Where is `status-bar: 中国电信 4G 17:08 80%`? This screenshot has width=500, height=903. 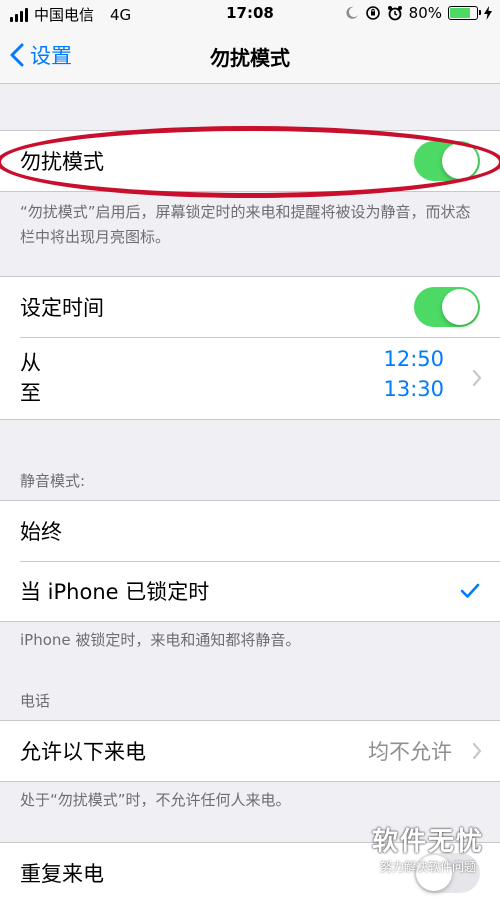 status-bar: 中国电信 4G 17:08 80% is located at coordinates (250, 14).